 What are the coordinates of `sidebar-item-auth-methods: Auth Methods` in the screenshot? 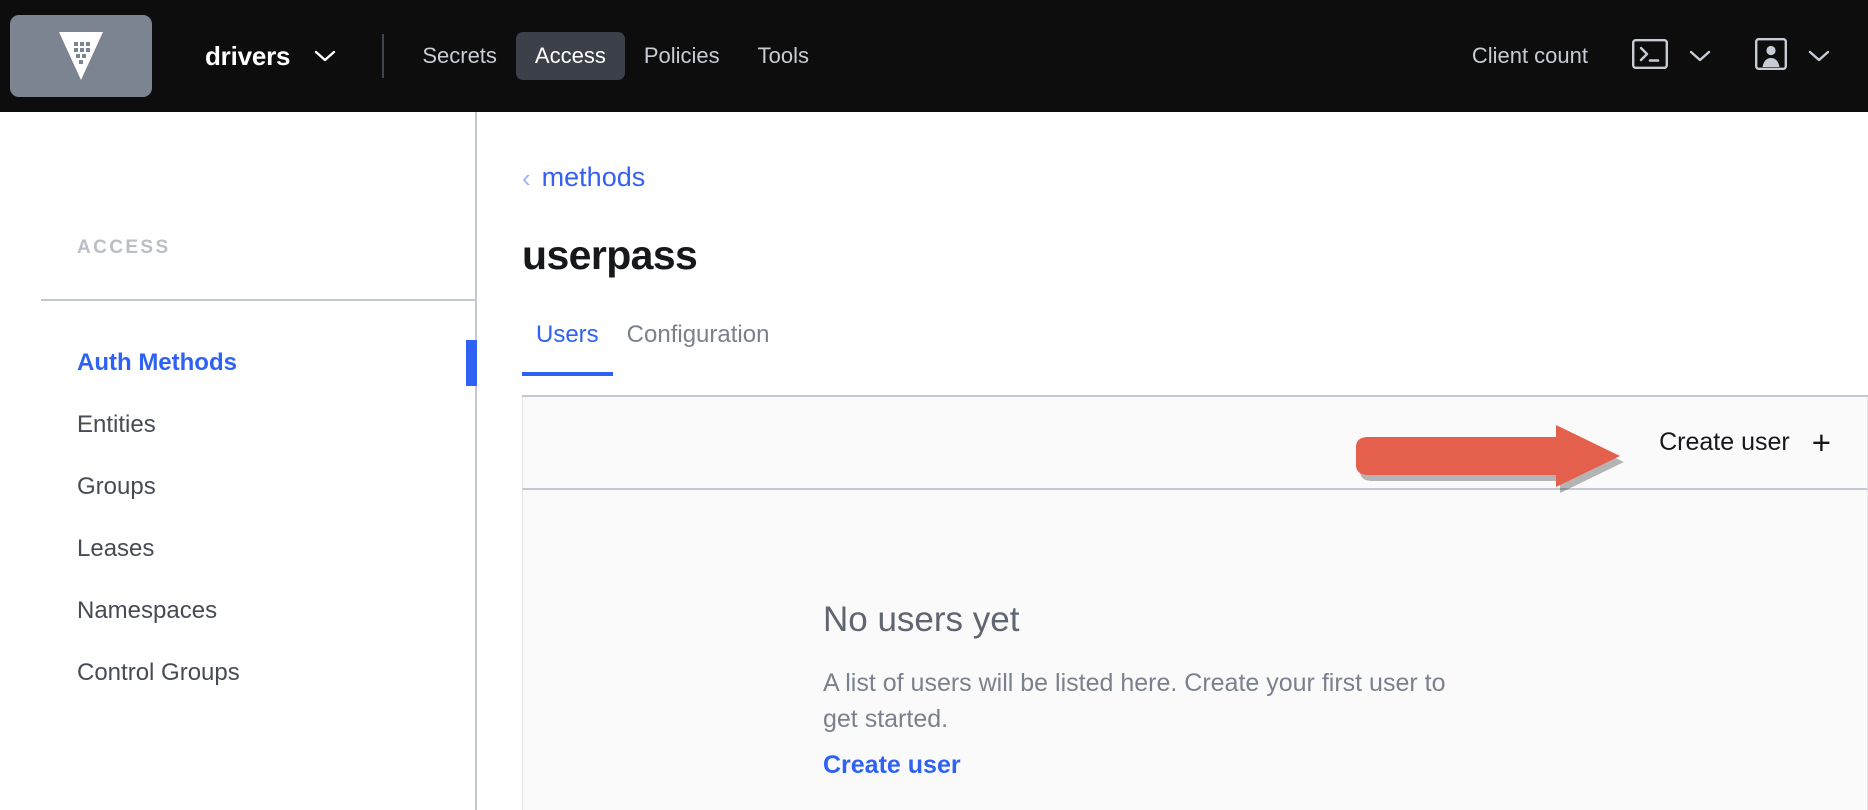 It's located at (238, 363).